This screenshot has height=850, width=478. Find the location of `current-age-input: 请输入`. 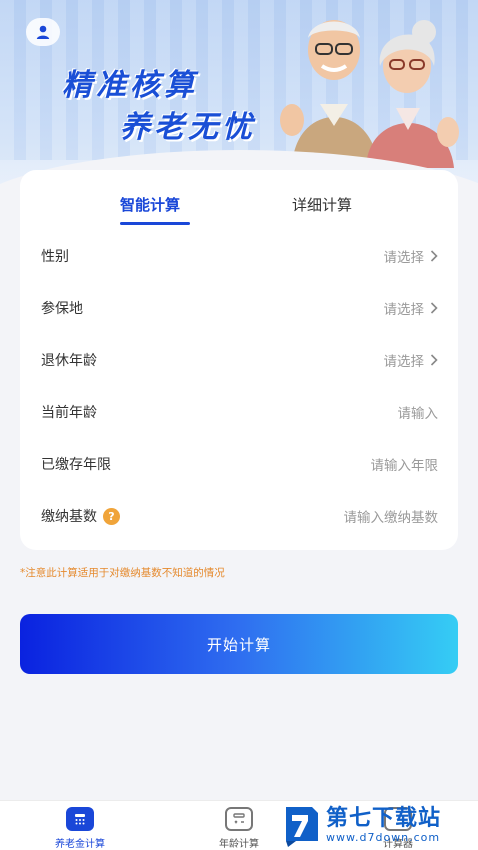

current-age-input: 请输入 is located at coordinates (418, 412).